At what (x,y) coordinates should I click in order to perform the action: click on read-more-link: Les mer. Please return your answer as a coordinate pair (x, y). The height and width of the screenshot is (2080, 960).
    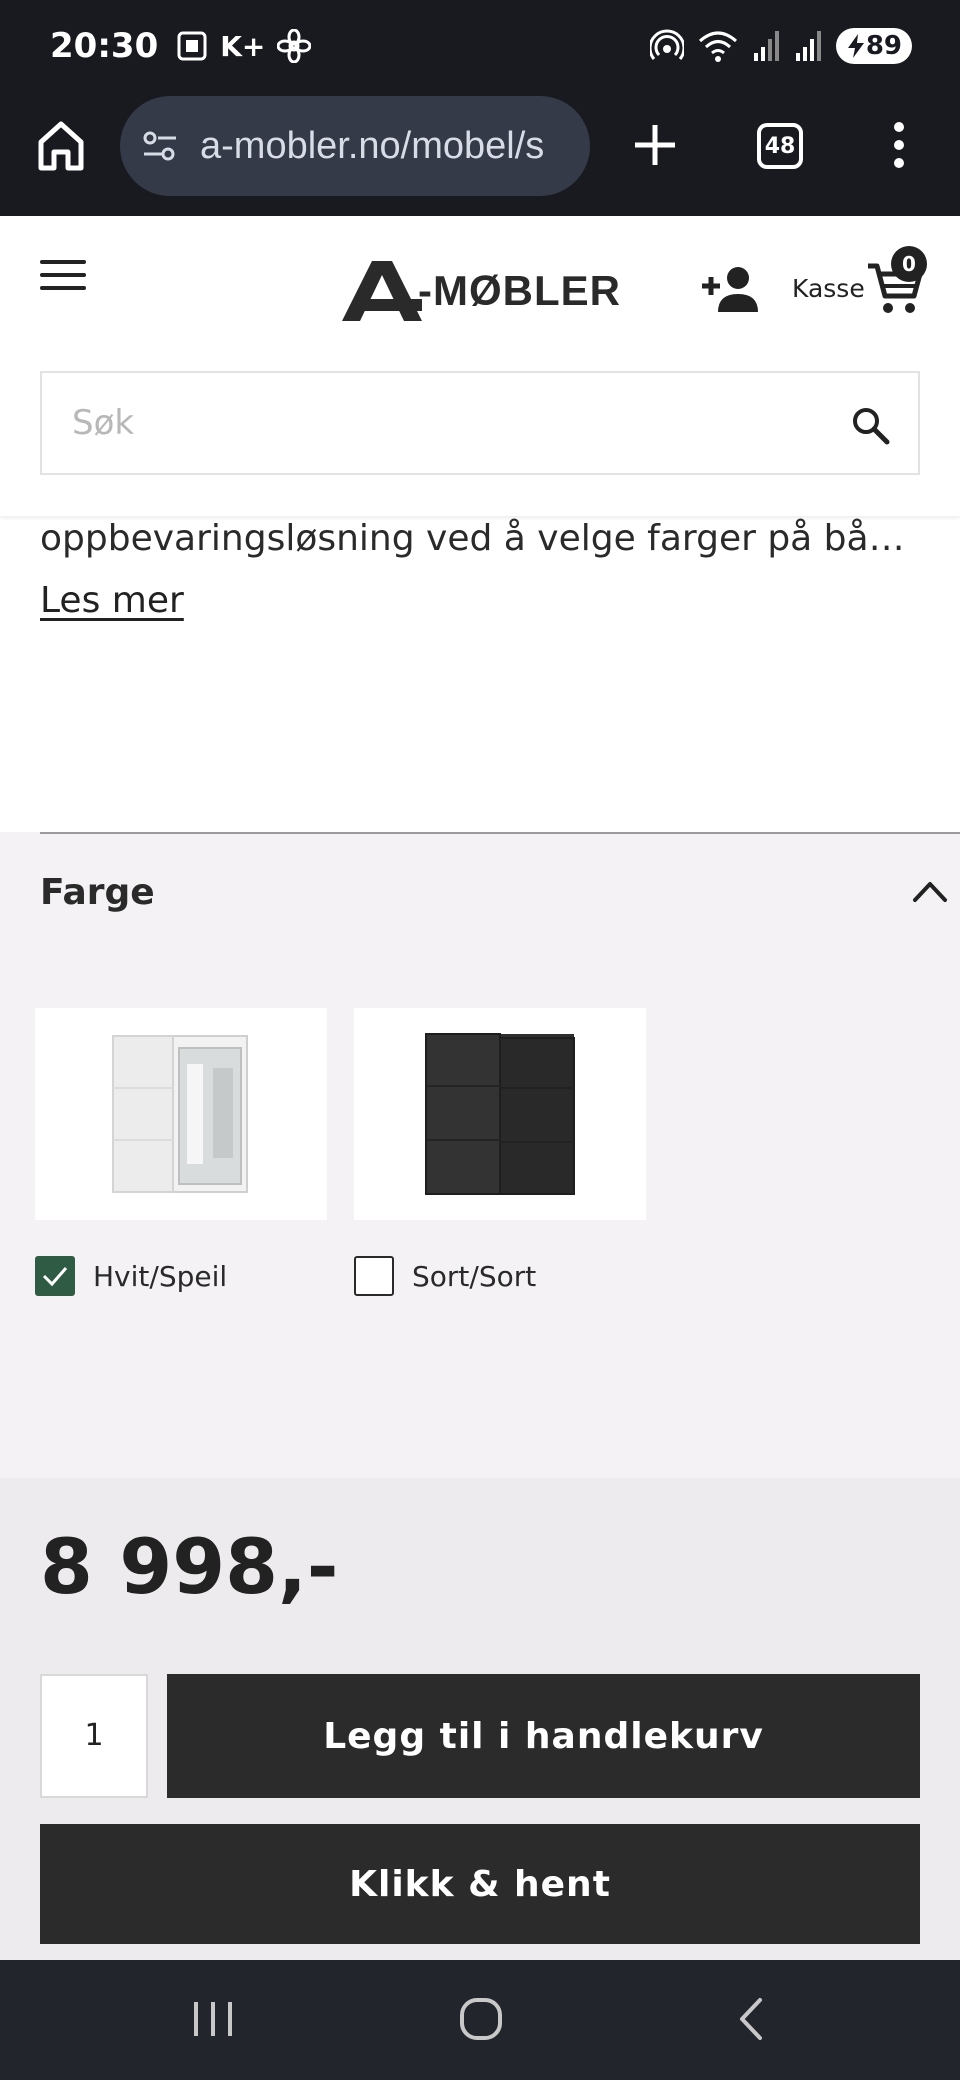
    Looking at the image, I should click on (112, 600).